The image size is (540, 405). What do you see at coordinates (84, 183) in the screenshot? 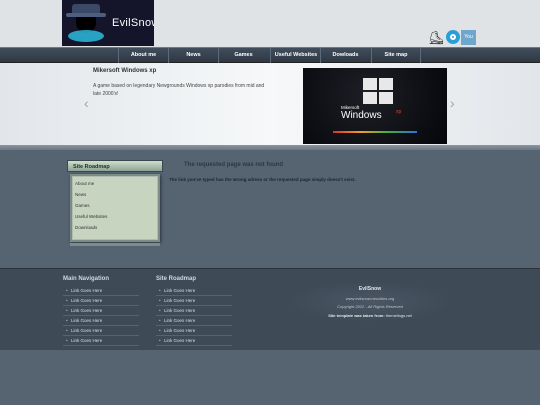
I see `roadmap-item-about-me: About me` at bounding box center [84, 183].